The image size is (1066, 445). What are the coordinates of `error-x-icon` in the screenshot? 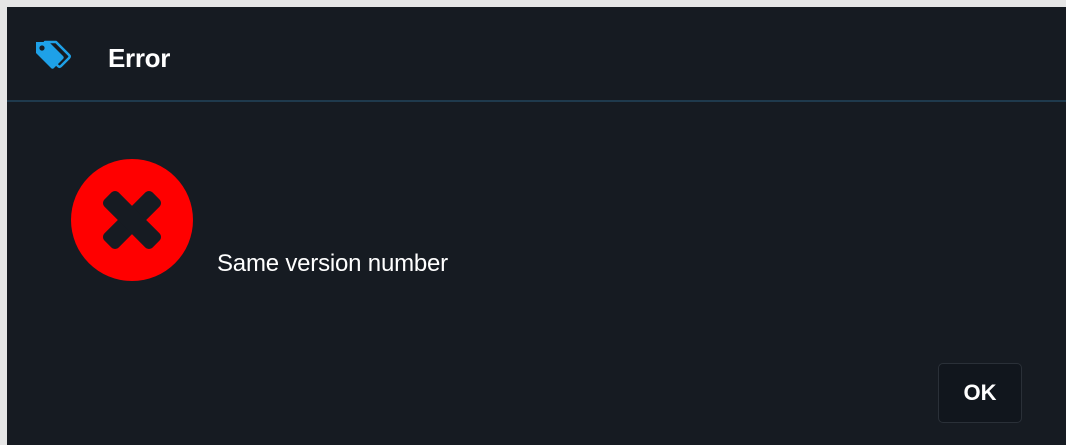 It's located at (132, 220).